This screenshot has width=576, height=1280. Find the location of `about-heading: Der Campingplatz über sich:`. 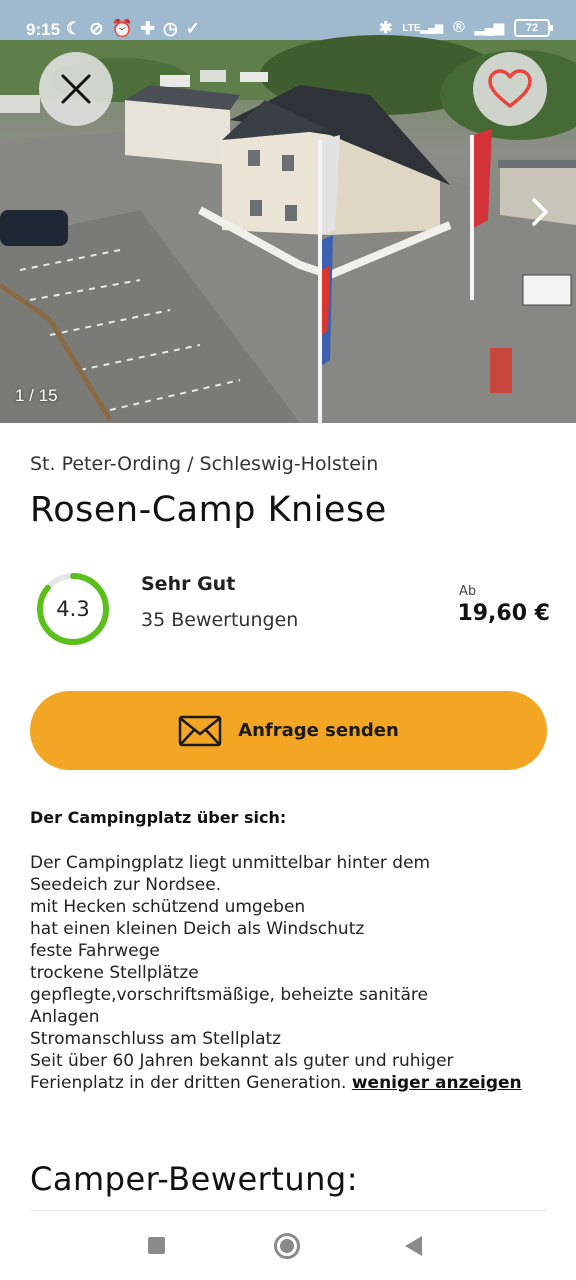

about-heading: Der Campingplatz über sich: is located at coordinates (158, 817).